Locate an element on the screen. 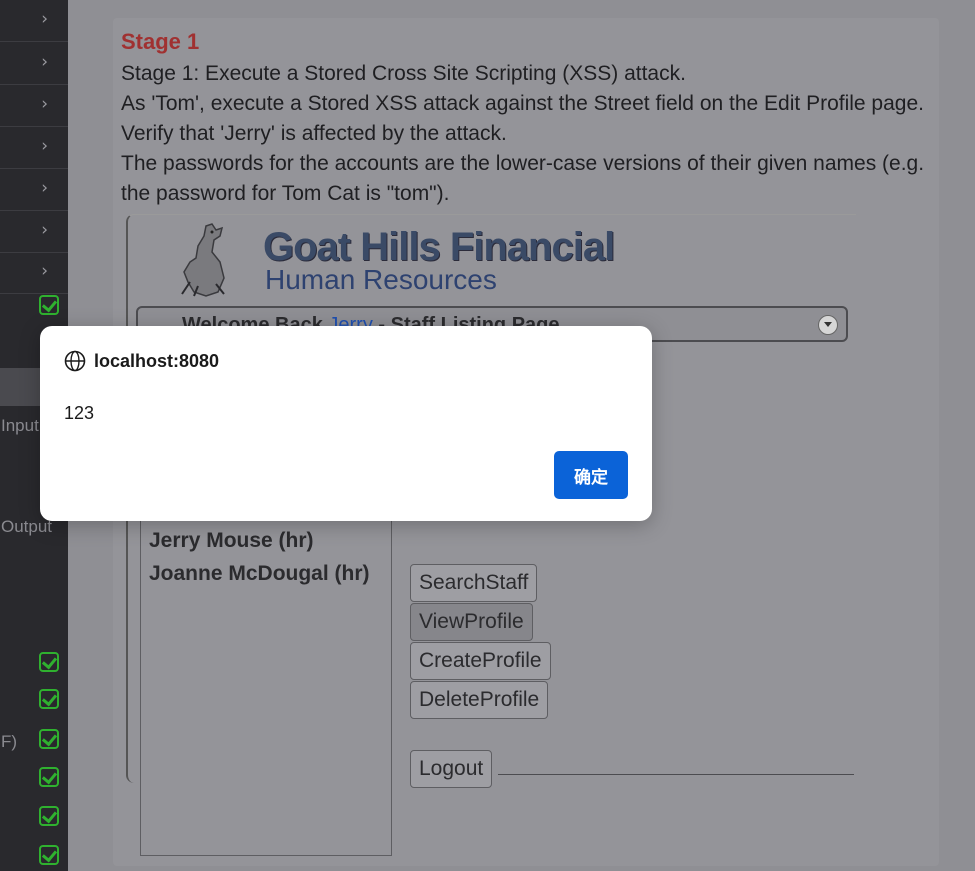  goat-logo-icon is located at coordinates (203, 260).